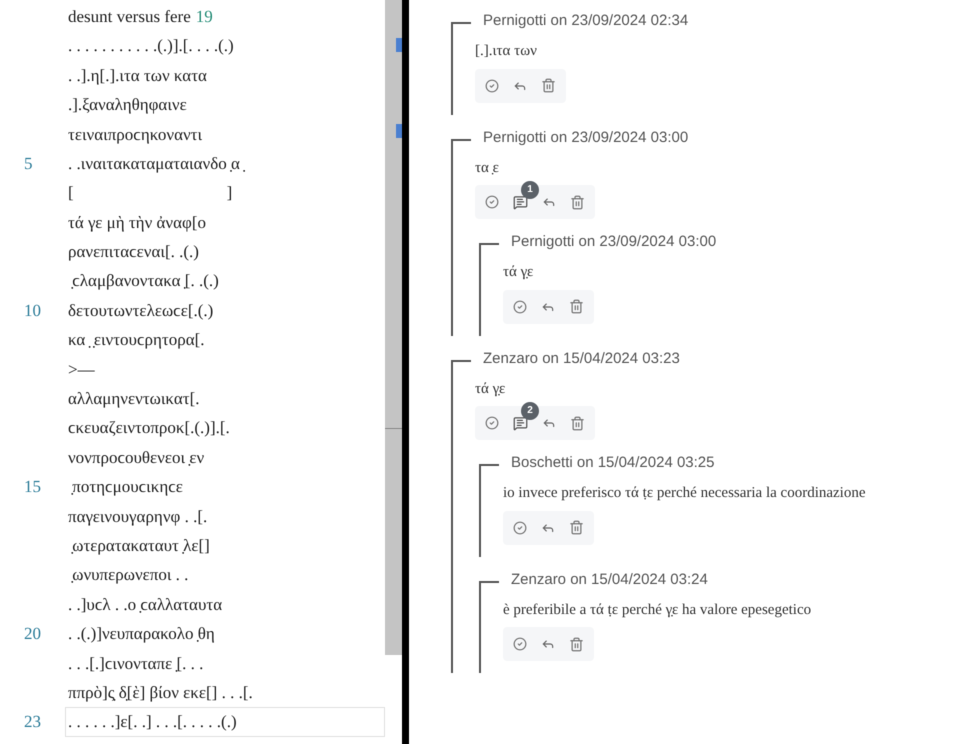 The height and width of the screenshot is (744, 977). I want to click on line-number: 15, so click(32, 486).